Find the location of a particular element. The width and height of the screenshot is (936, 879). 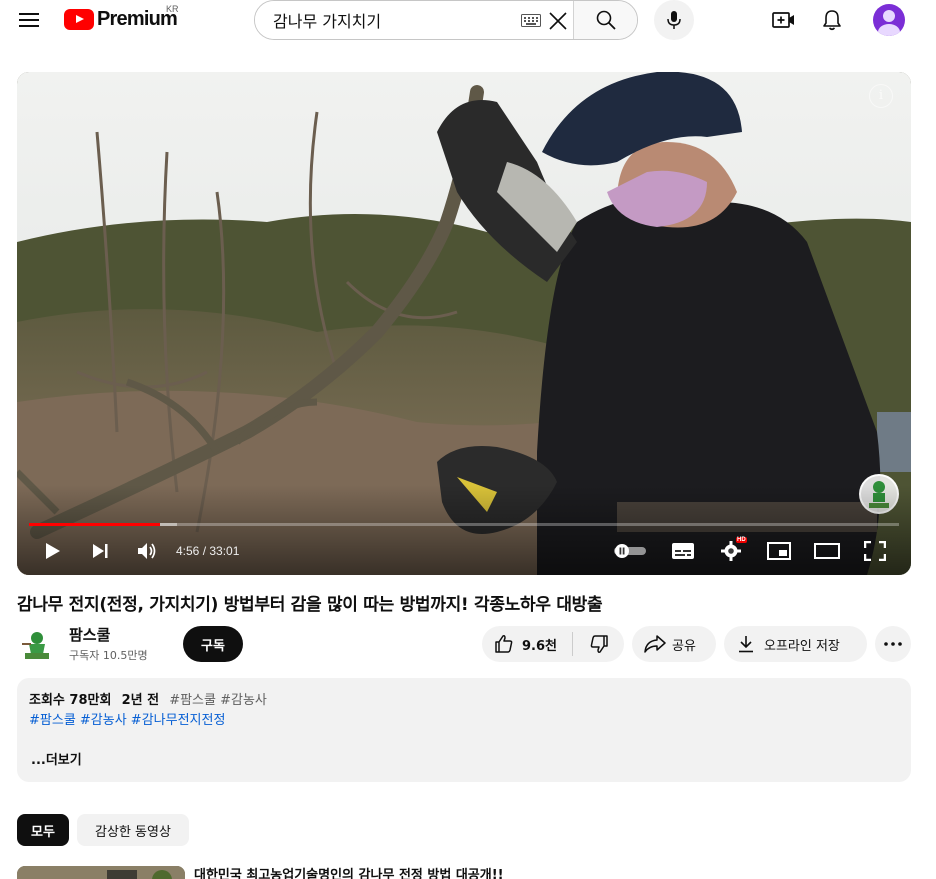

share-button: 공유 is located at coordinates (674, 644).